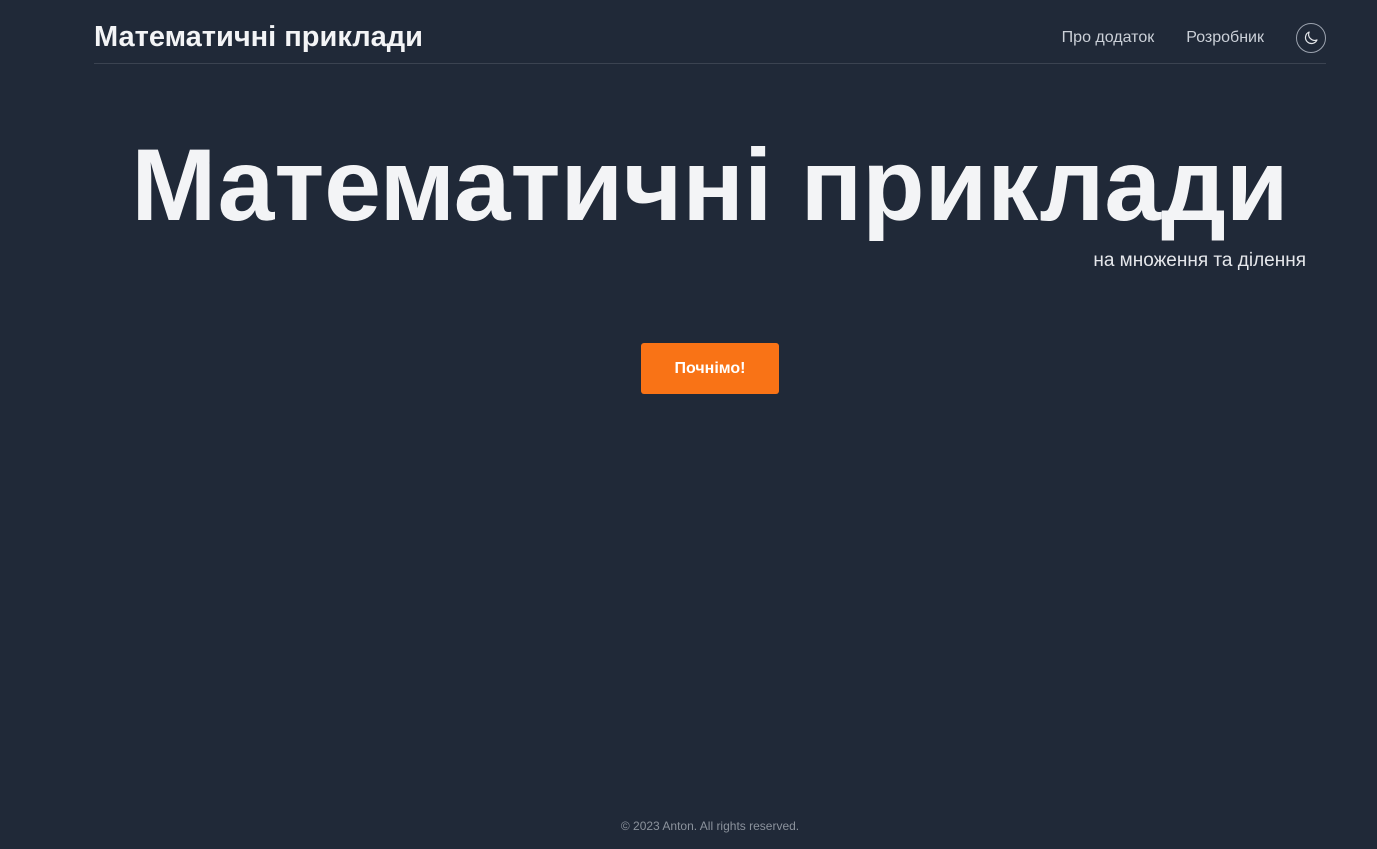  I want to click on copyright-text: © 2023 Anton. All rights reserved., so click(710, 826).